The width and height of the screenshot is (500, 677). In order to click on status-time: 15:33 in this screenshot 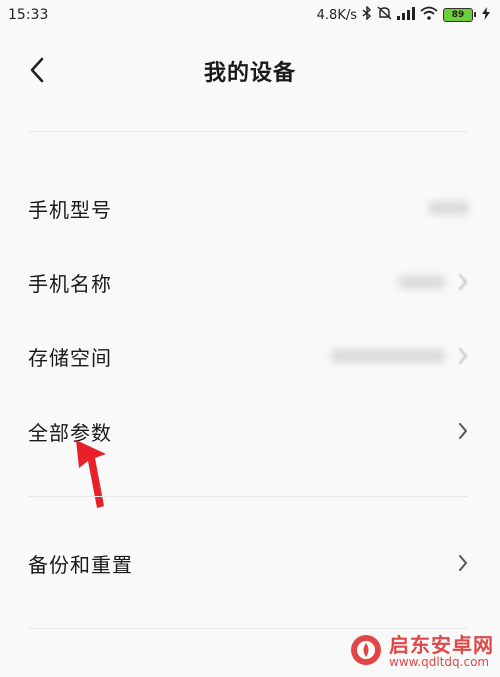, I will do `click(28, 15)`.